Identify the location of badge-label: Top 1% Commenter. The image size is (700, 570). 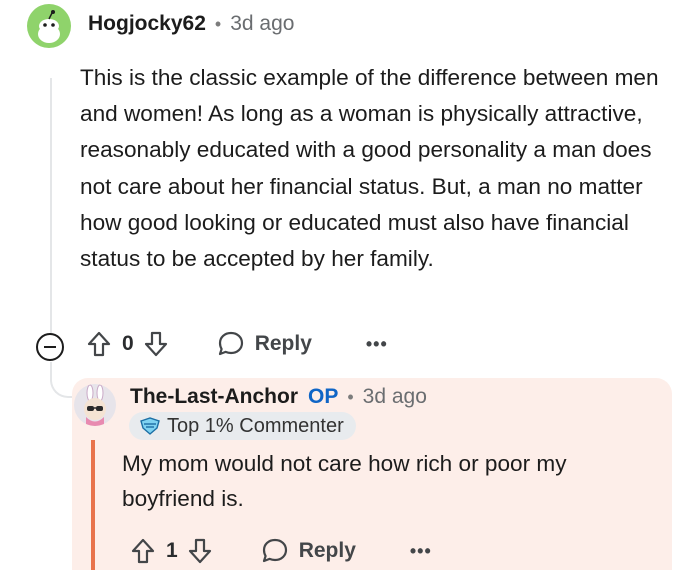
(255, 425).